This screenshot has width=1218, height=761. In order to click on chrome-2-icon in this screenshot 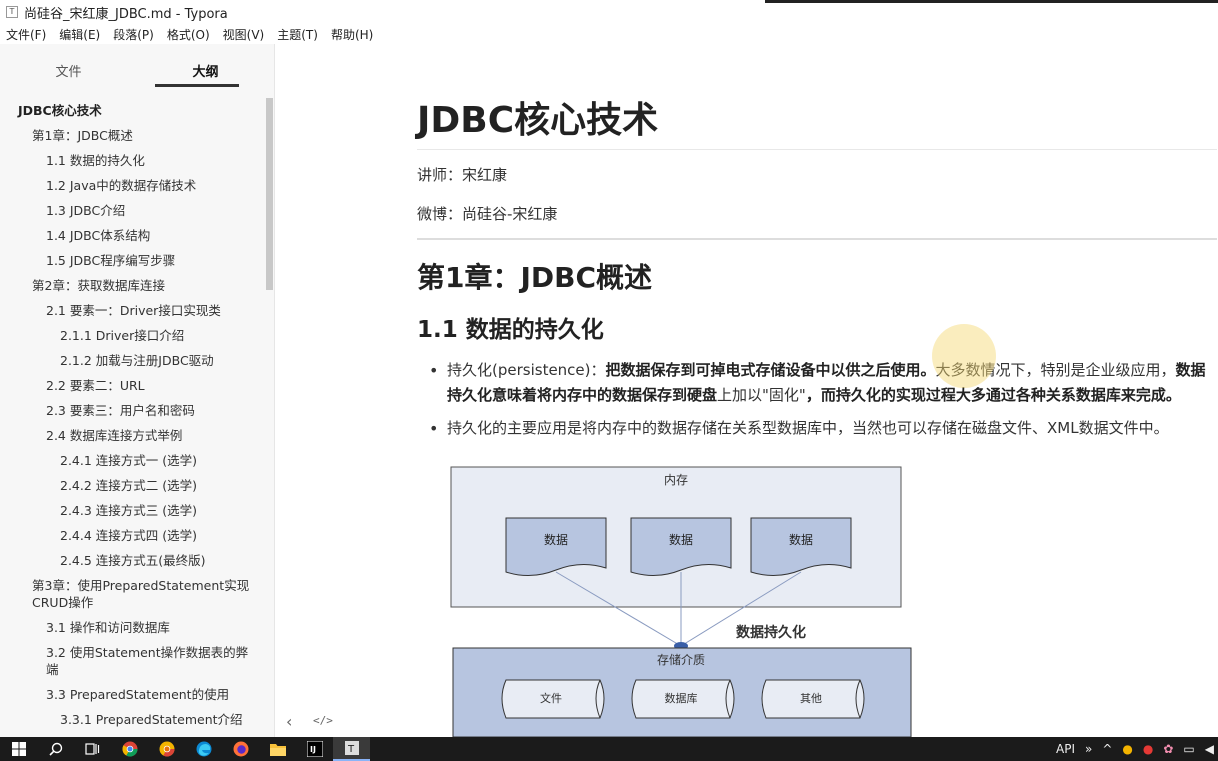, I will do `click(166, 749)`.